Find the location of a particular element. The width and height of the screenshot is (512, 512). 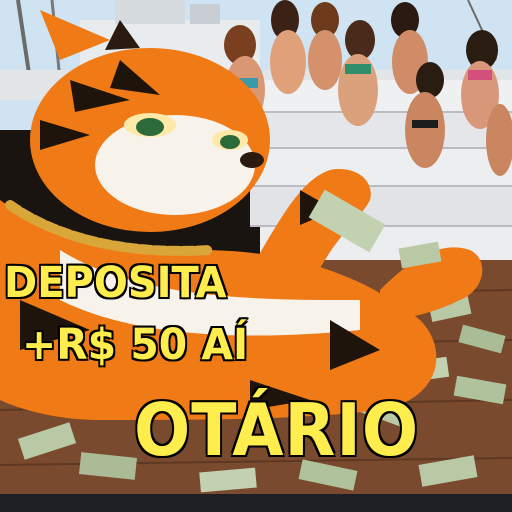

bottom-bar is located at coordinates (256, 503).